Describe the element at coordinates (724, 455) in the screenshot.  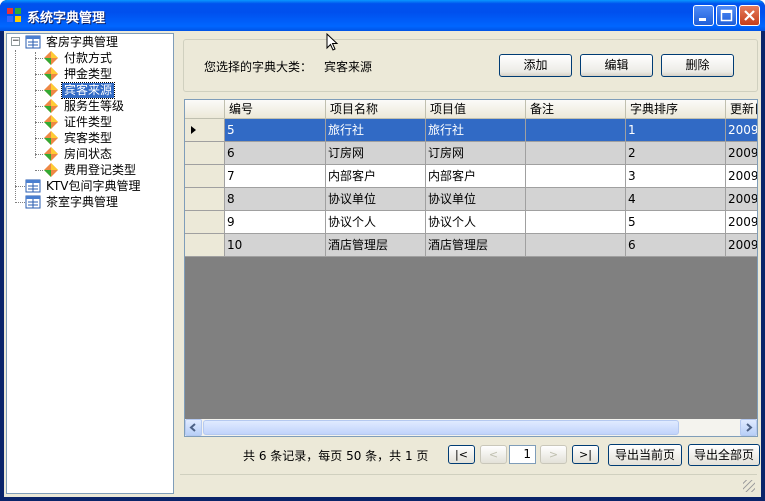
I see `export-all-pages-button: 导出全部页` at that location.